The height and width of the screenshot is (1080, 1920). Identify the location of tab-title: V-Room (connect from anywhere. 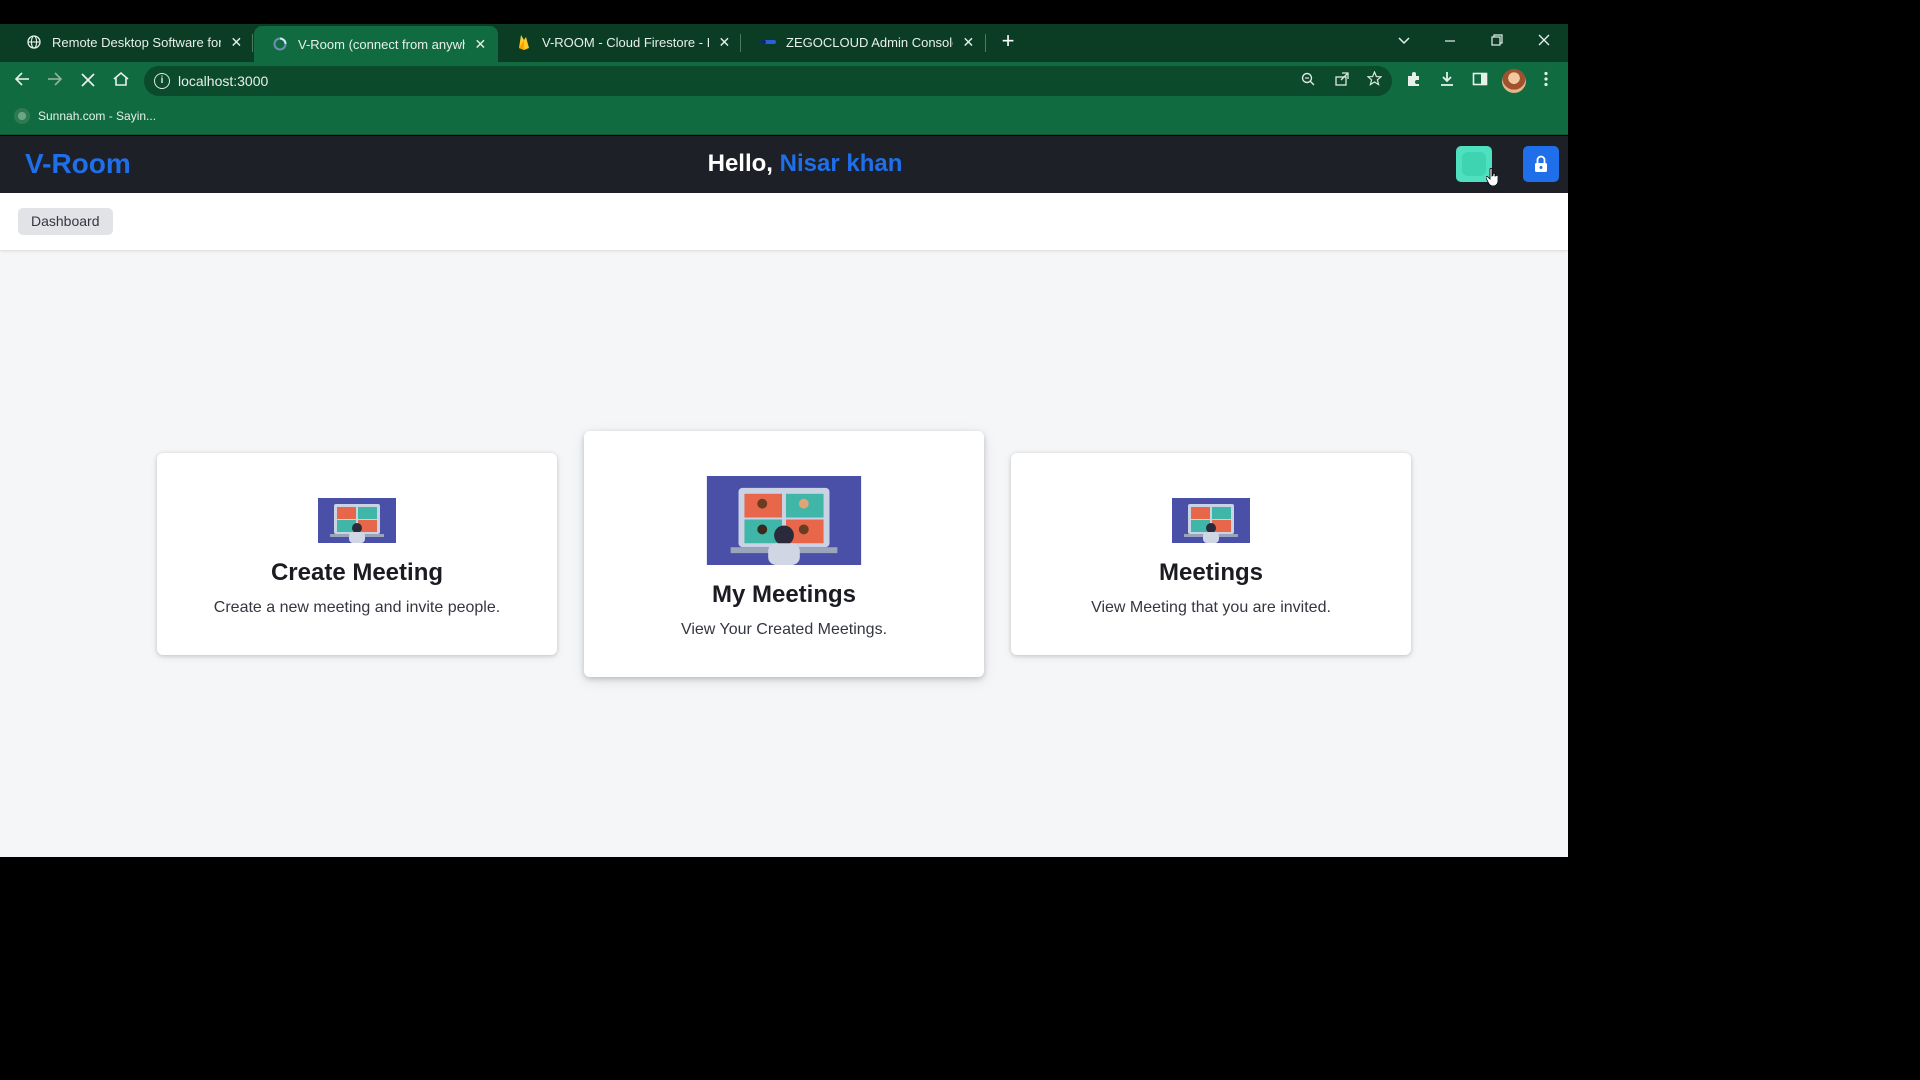
(381, 44).